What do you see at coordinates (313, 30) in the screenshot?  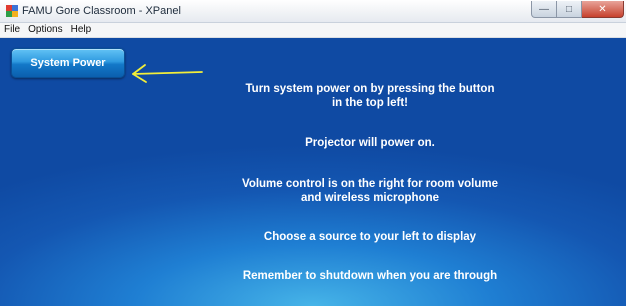 I see `menu-bar: File Options Help` at bounding box center [313, 30].